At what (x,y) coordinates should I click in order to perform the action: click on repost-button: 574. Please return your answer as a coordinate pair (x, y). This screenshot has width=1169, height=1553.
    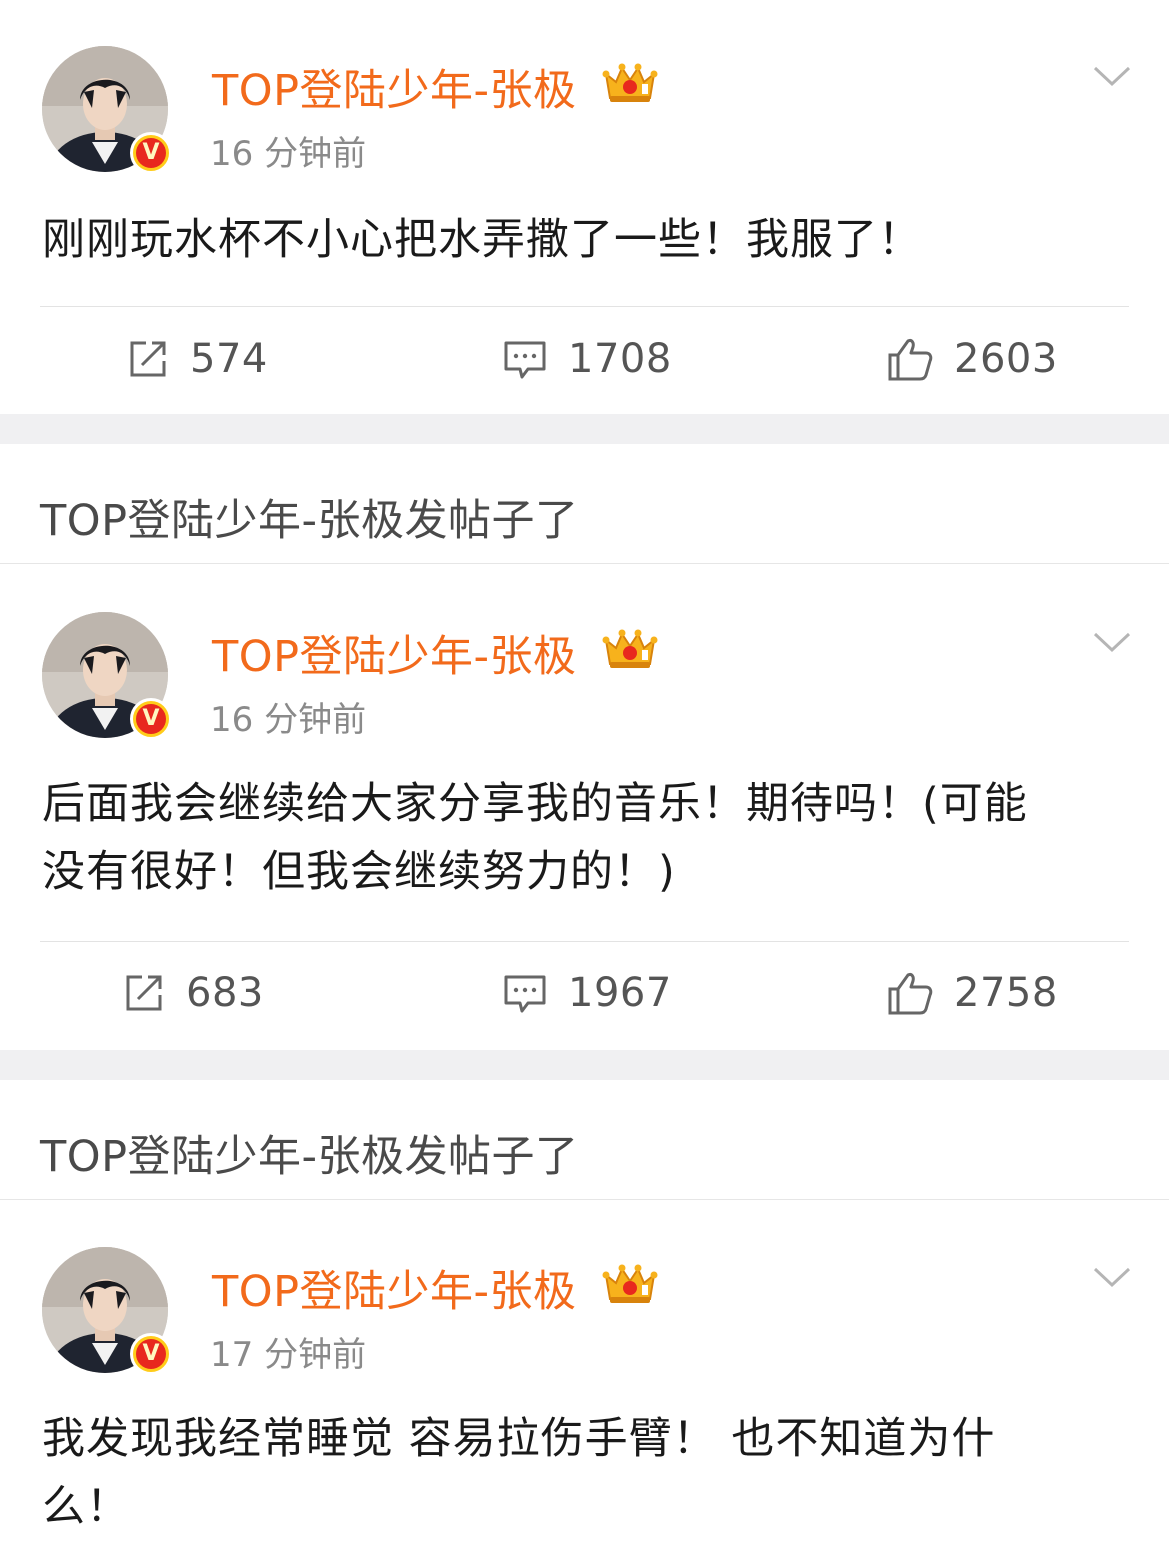
    Looking at the image, I should click on (197, 359).